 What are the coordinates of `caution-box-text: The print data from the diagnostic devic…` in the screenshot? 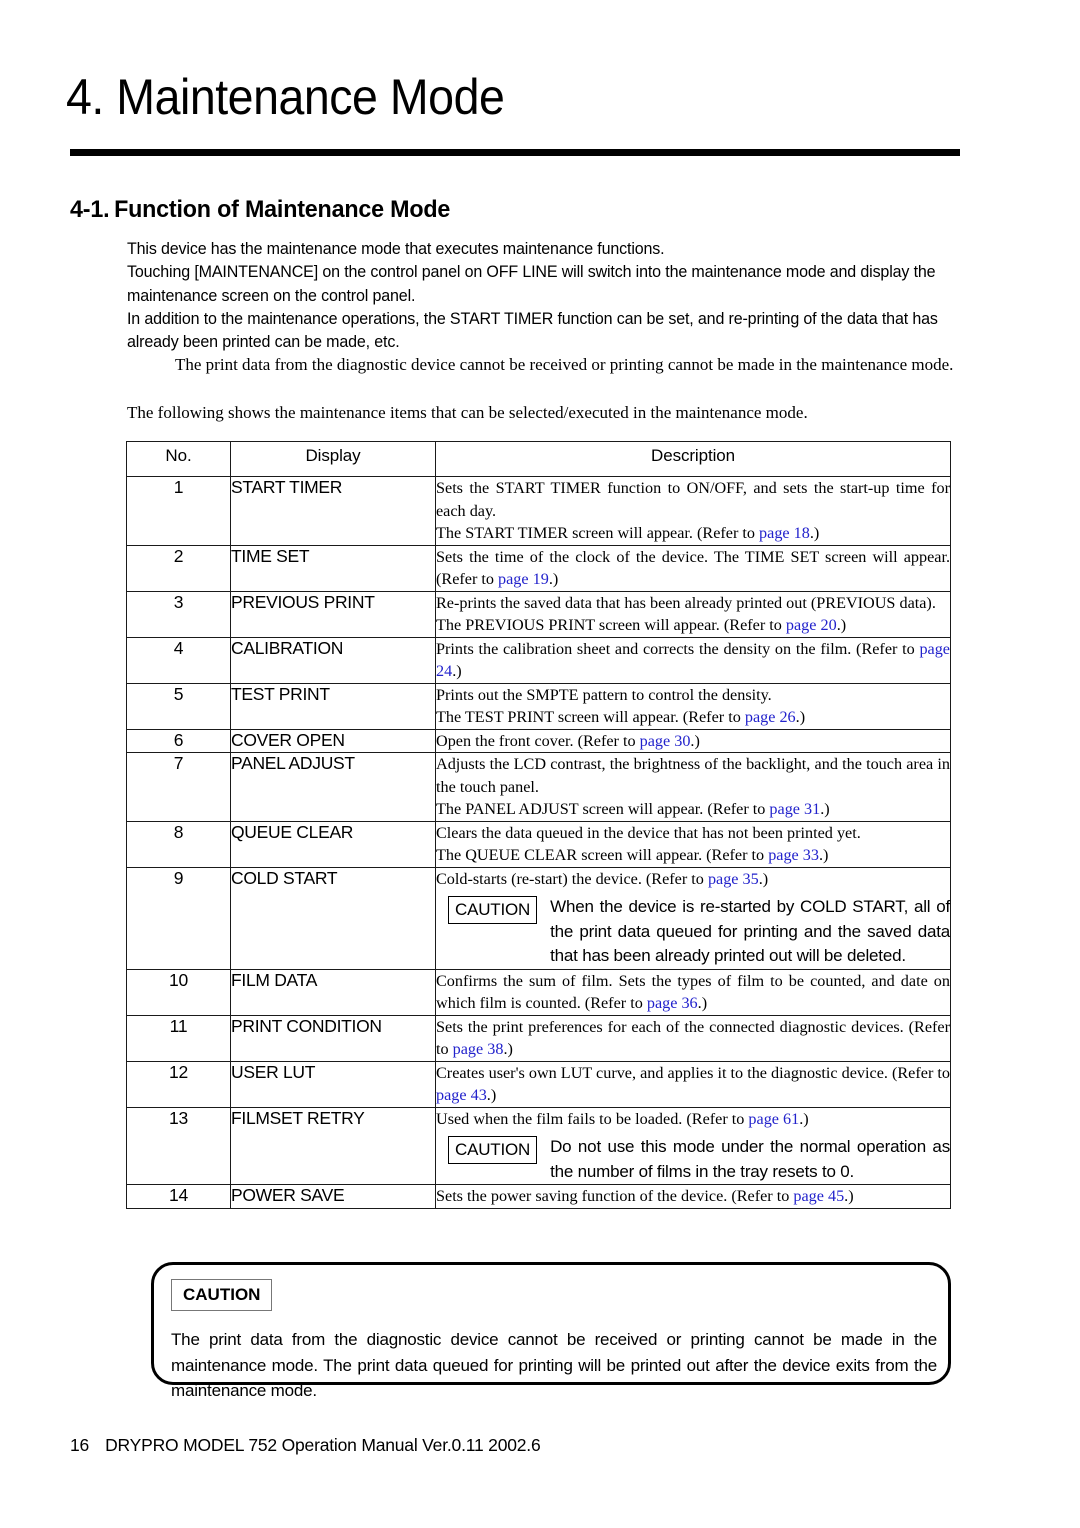 It's located at (554, 1365).